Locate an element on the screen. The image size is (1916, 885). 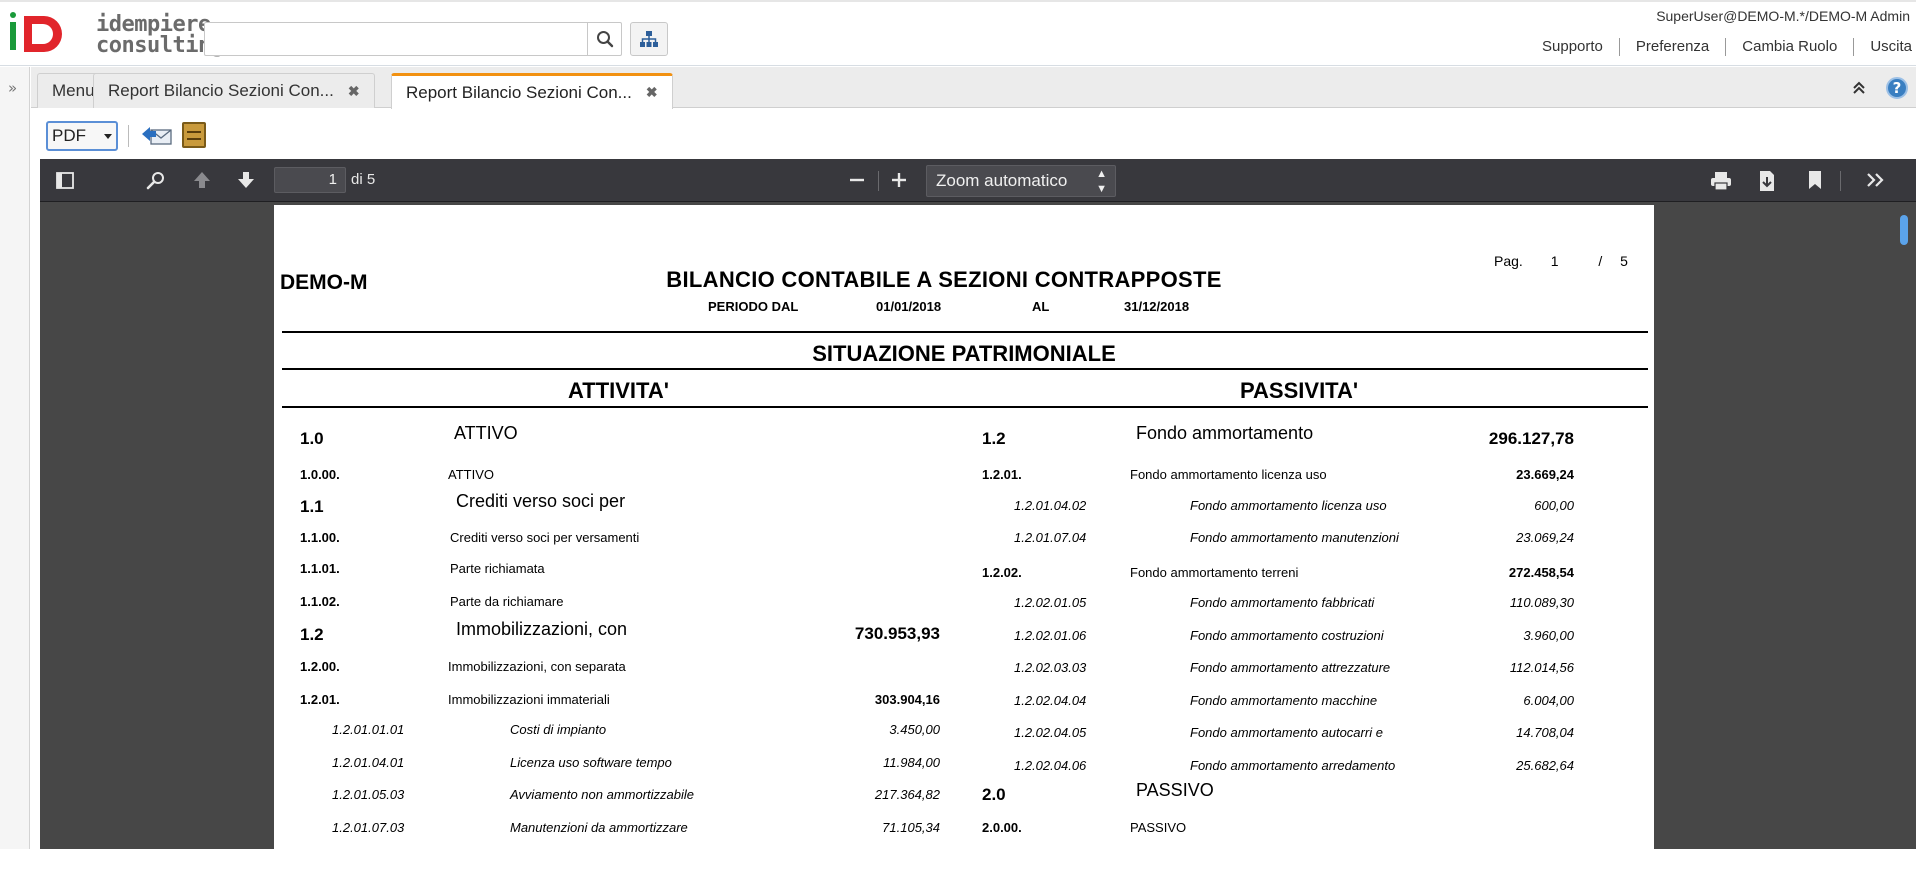
find-icon is located at coordinates (156, 181).